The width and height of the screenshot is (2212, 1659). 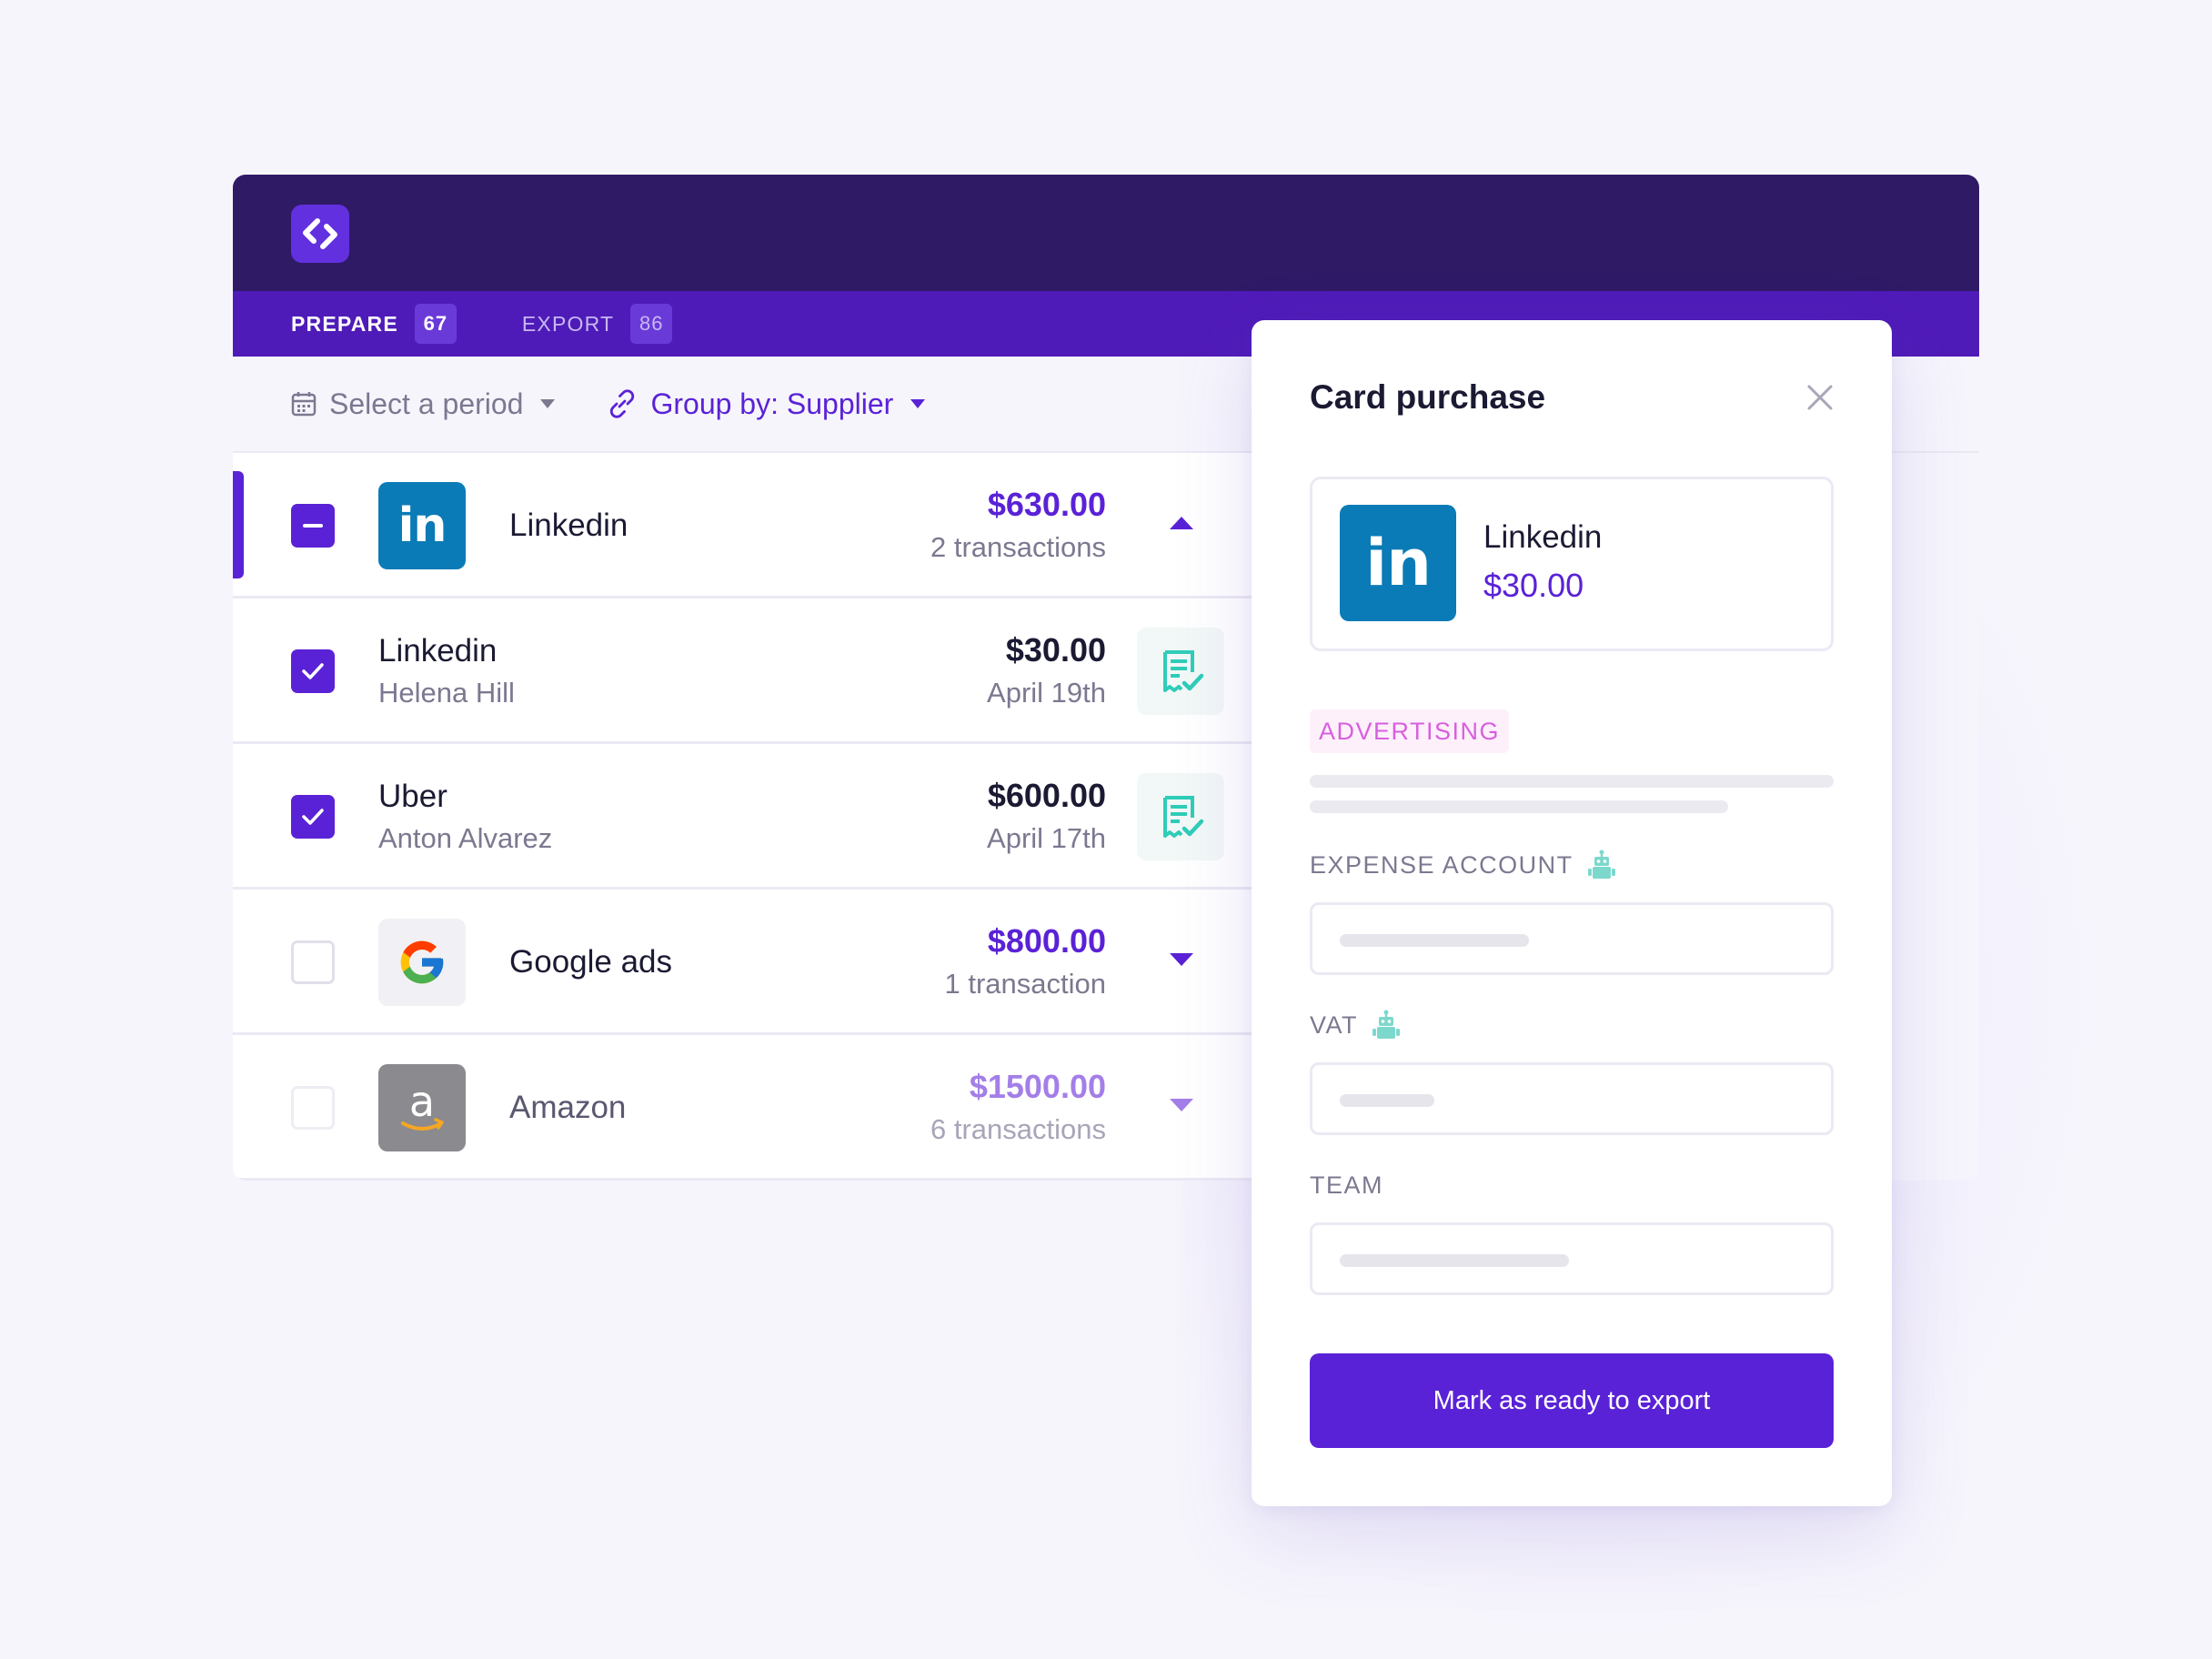 I want to click on field-label-text: TEAM, so click(x=1347, y=1185).